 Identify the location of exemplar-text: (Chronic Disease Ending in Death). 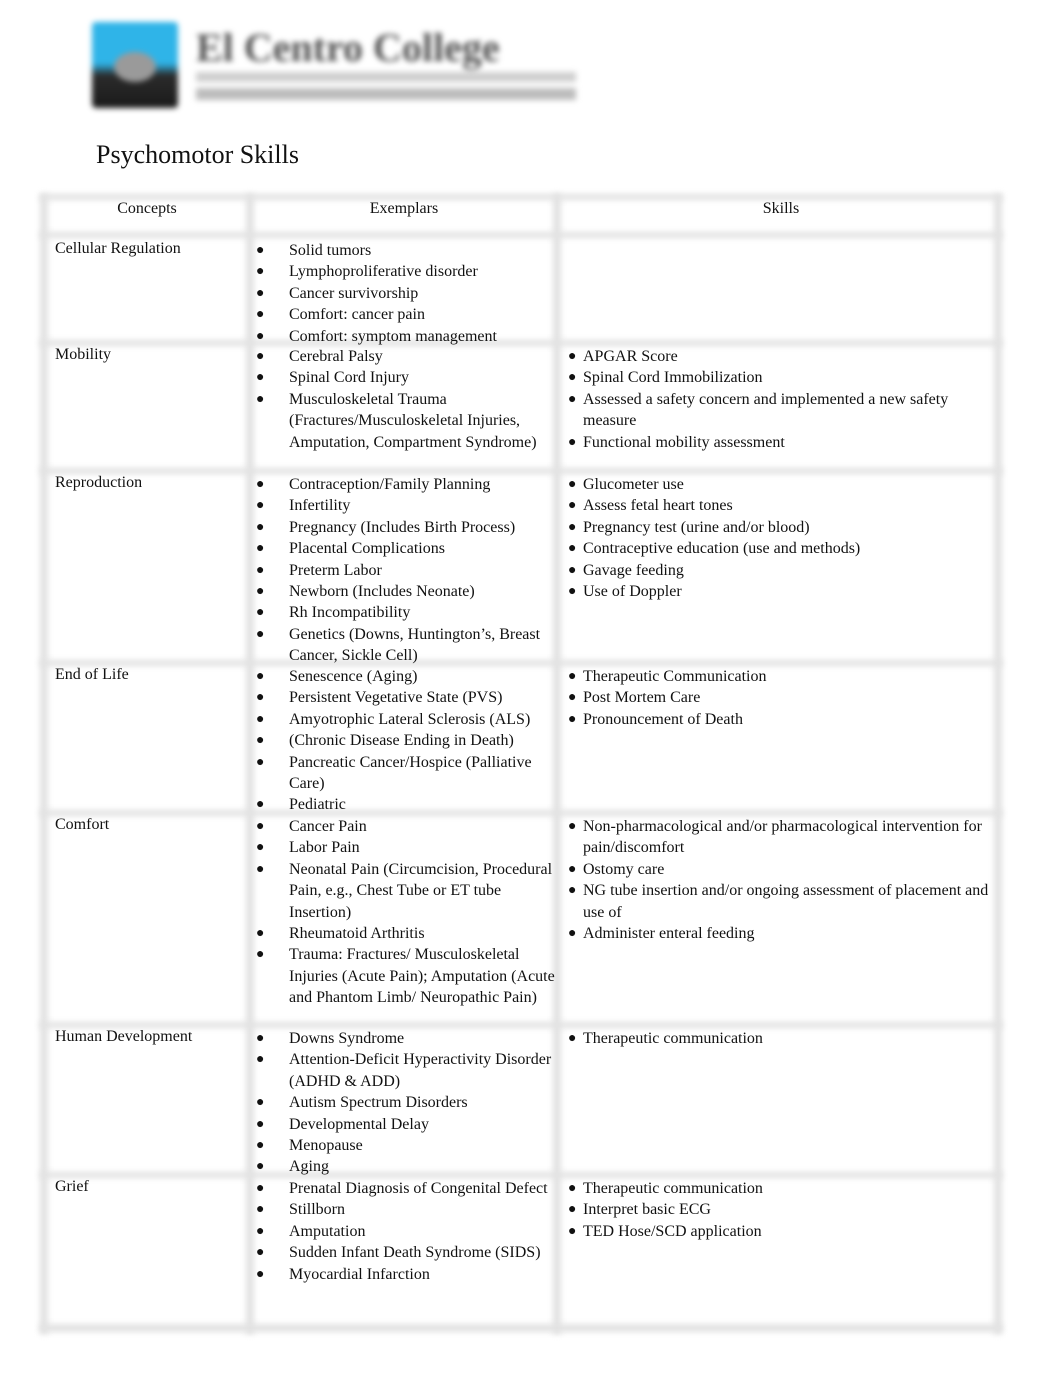
(401, 741).